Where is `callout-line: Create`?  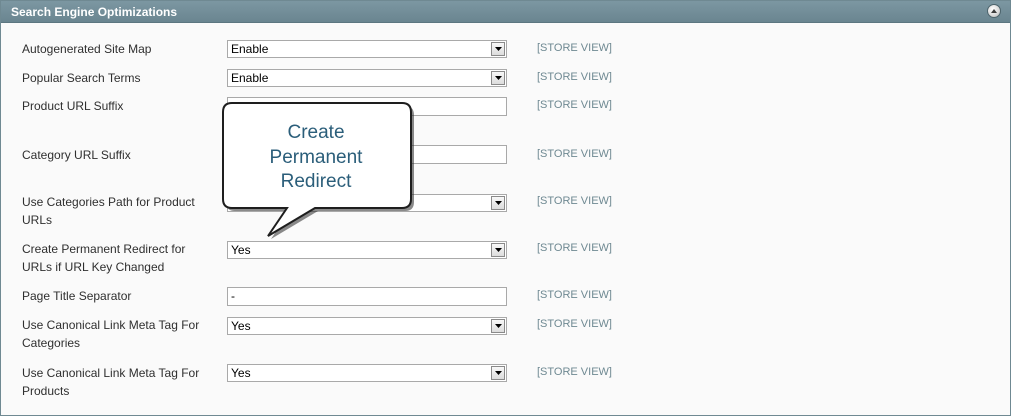 callout-line: Create is located at coordinates (316, 132).